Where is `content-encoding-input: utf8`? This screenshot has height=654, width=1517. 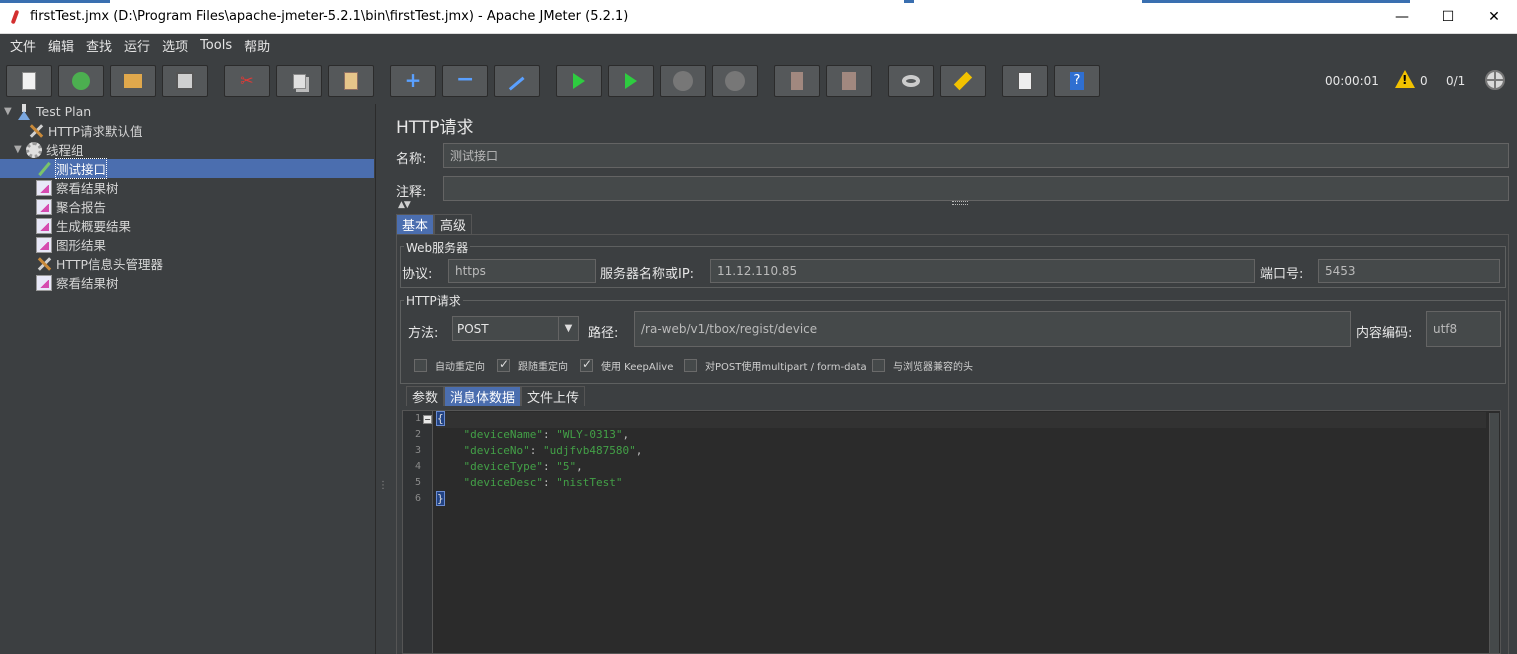 content-encoding-input: utf8 is located at coordinates (1463, 329).